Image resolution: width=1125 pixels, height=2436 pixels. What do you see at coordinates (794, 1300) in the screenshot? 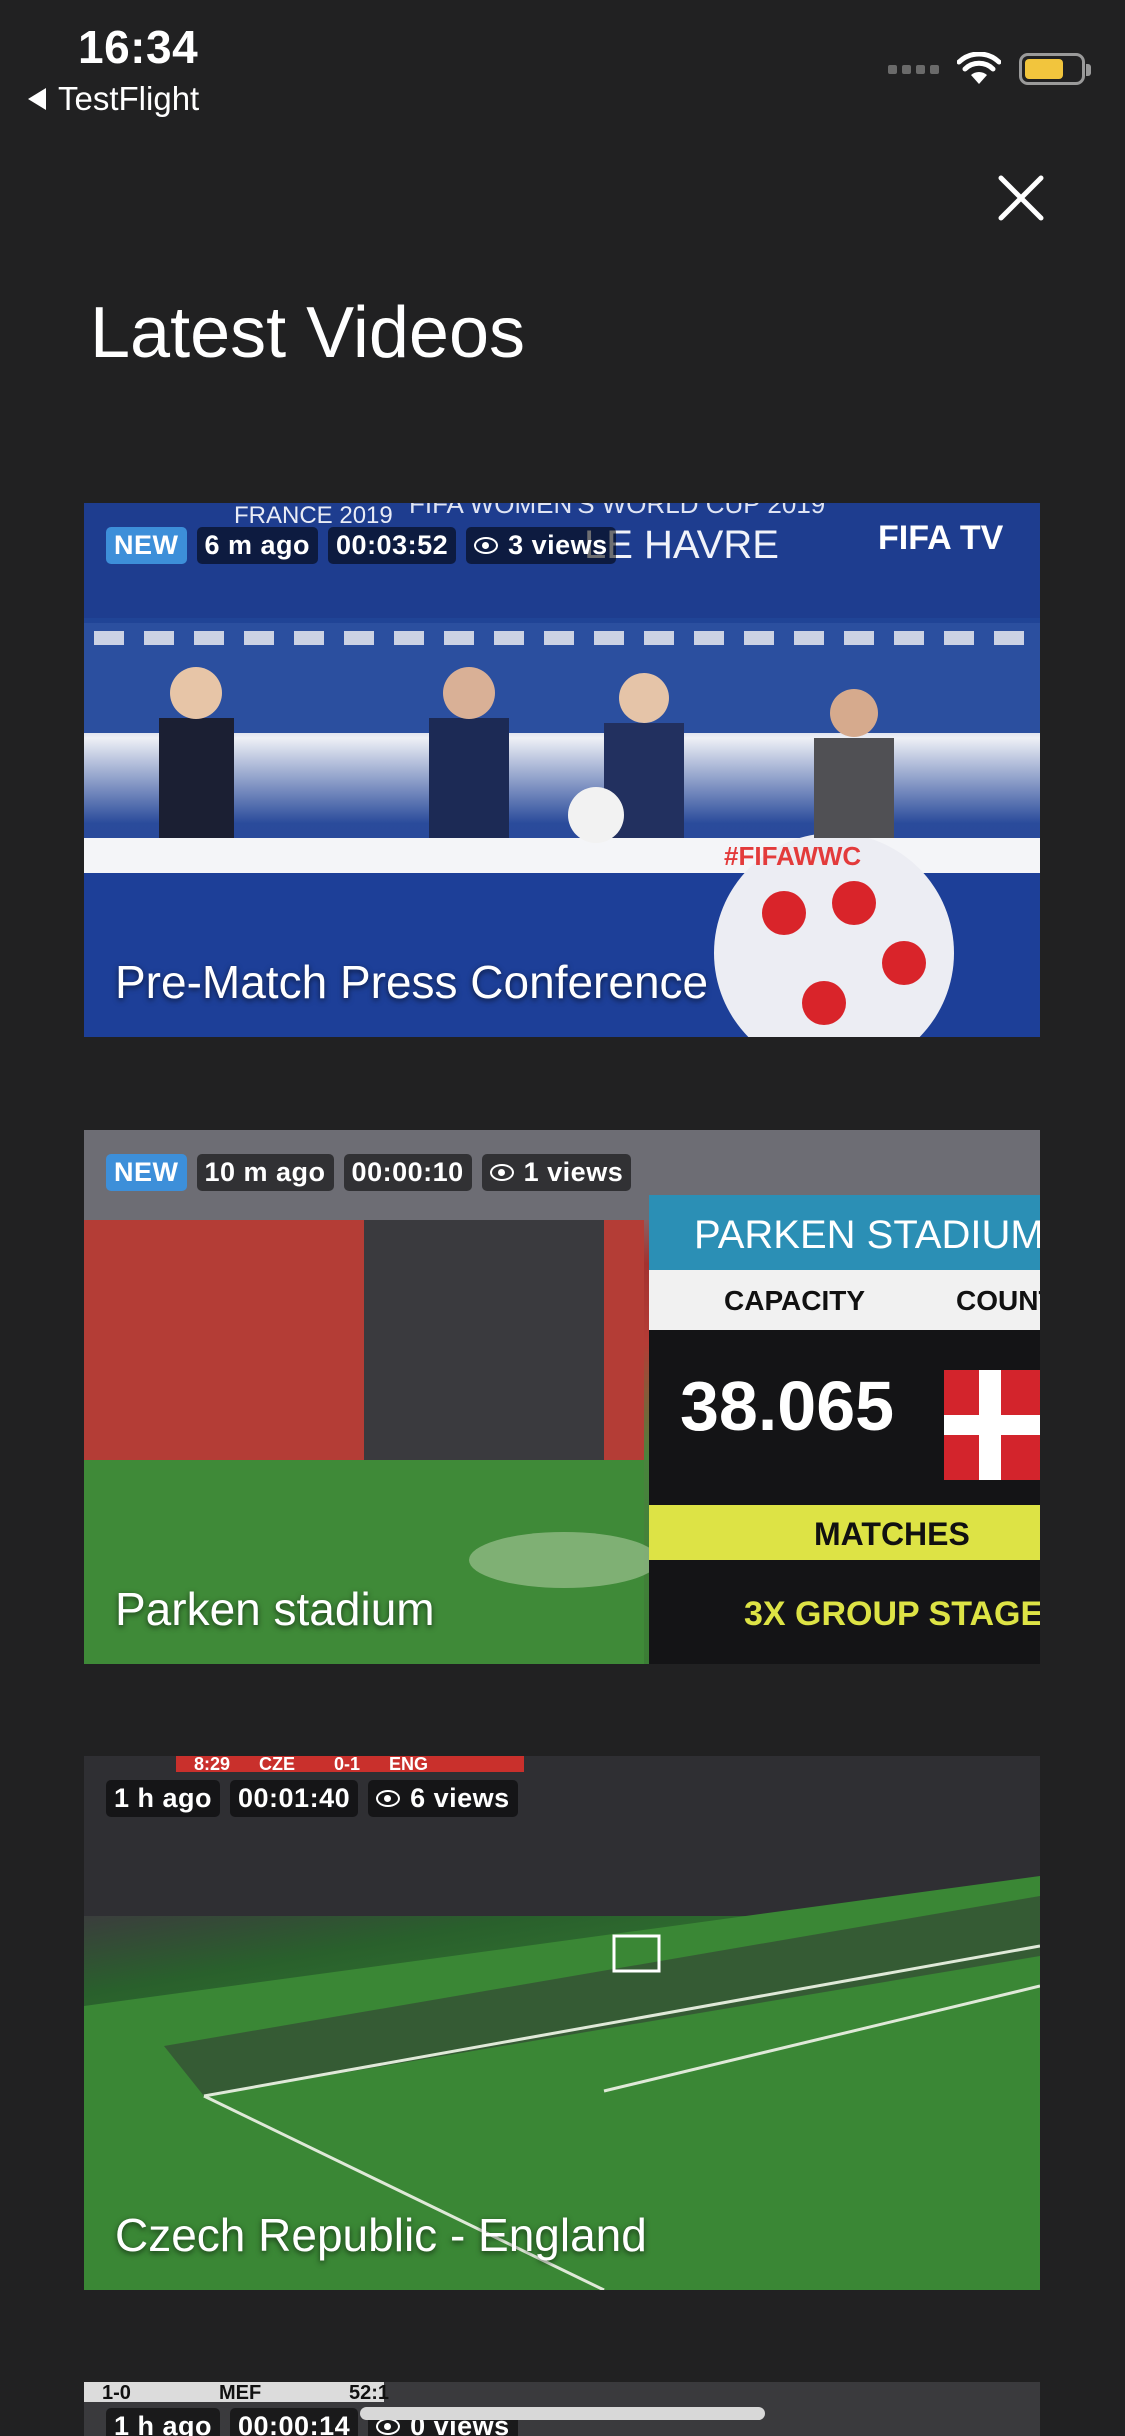
I see `thumb-capacity-label: CAPACITY` at bounding box center [794, 1300].